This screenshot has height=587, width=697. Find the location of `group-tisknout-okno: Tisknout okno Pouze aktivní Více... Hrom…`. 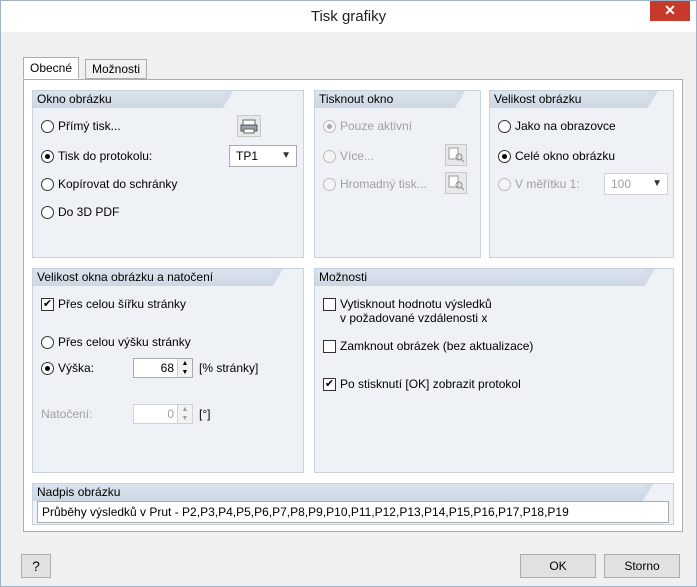

group-tisknout-okno: Tisknout okno Pouze aktivní Více... Hrom… is located at coordinates (397, 174).